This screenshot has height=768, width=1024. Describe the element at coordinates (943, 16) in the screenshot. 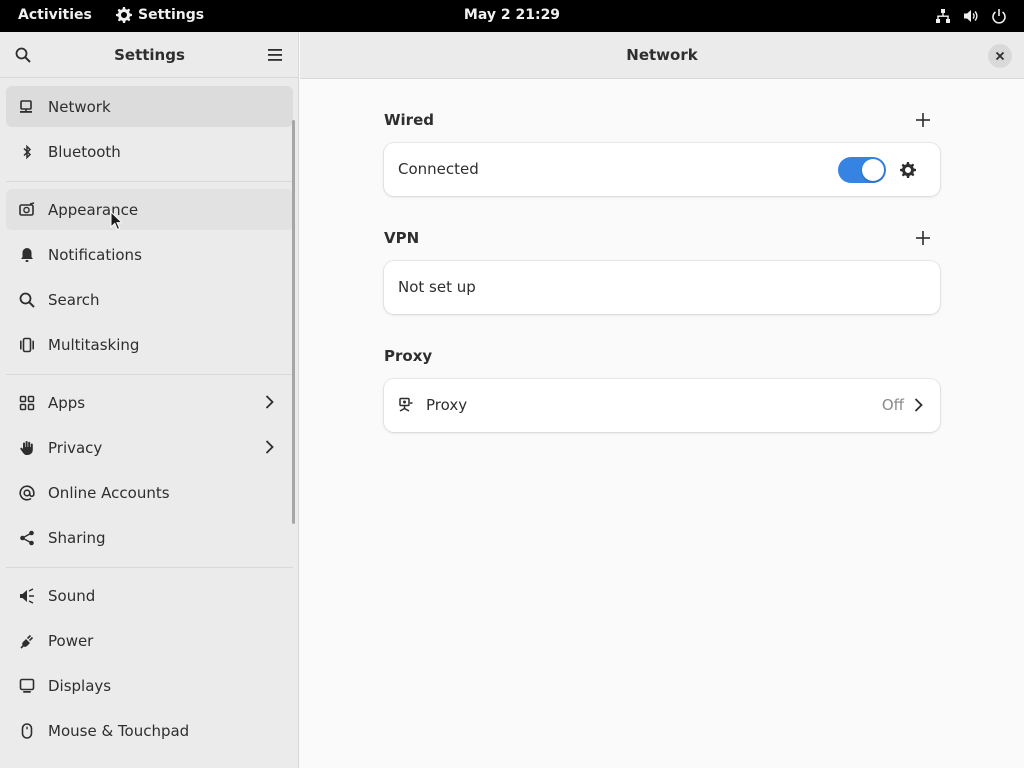

I see `network-icon` at that location.